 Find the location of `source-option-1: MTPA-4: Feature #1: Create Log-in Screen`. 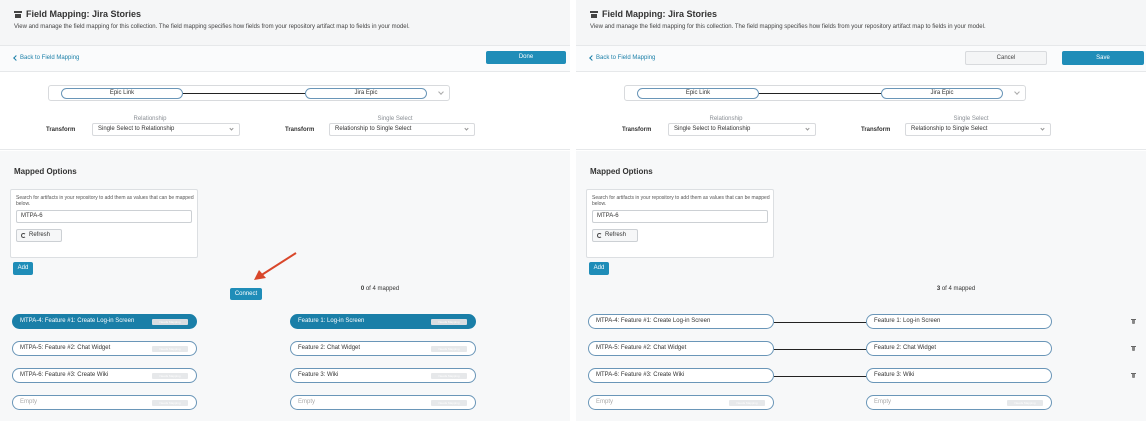

source-option-1: MTPA-4: Feature #1: Create Log-in Screen is located at coordinates (681, 321).